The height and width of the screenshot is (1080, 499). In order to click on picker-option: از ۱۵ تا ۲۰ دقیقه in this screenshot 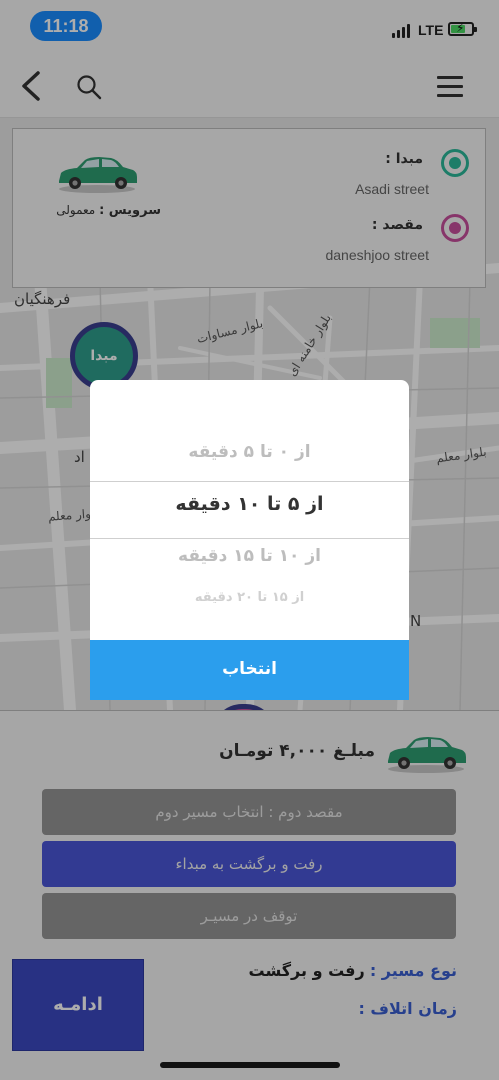, I will do `click(249, 597)`.